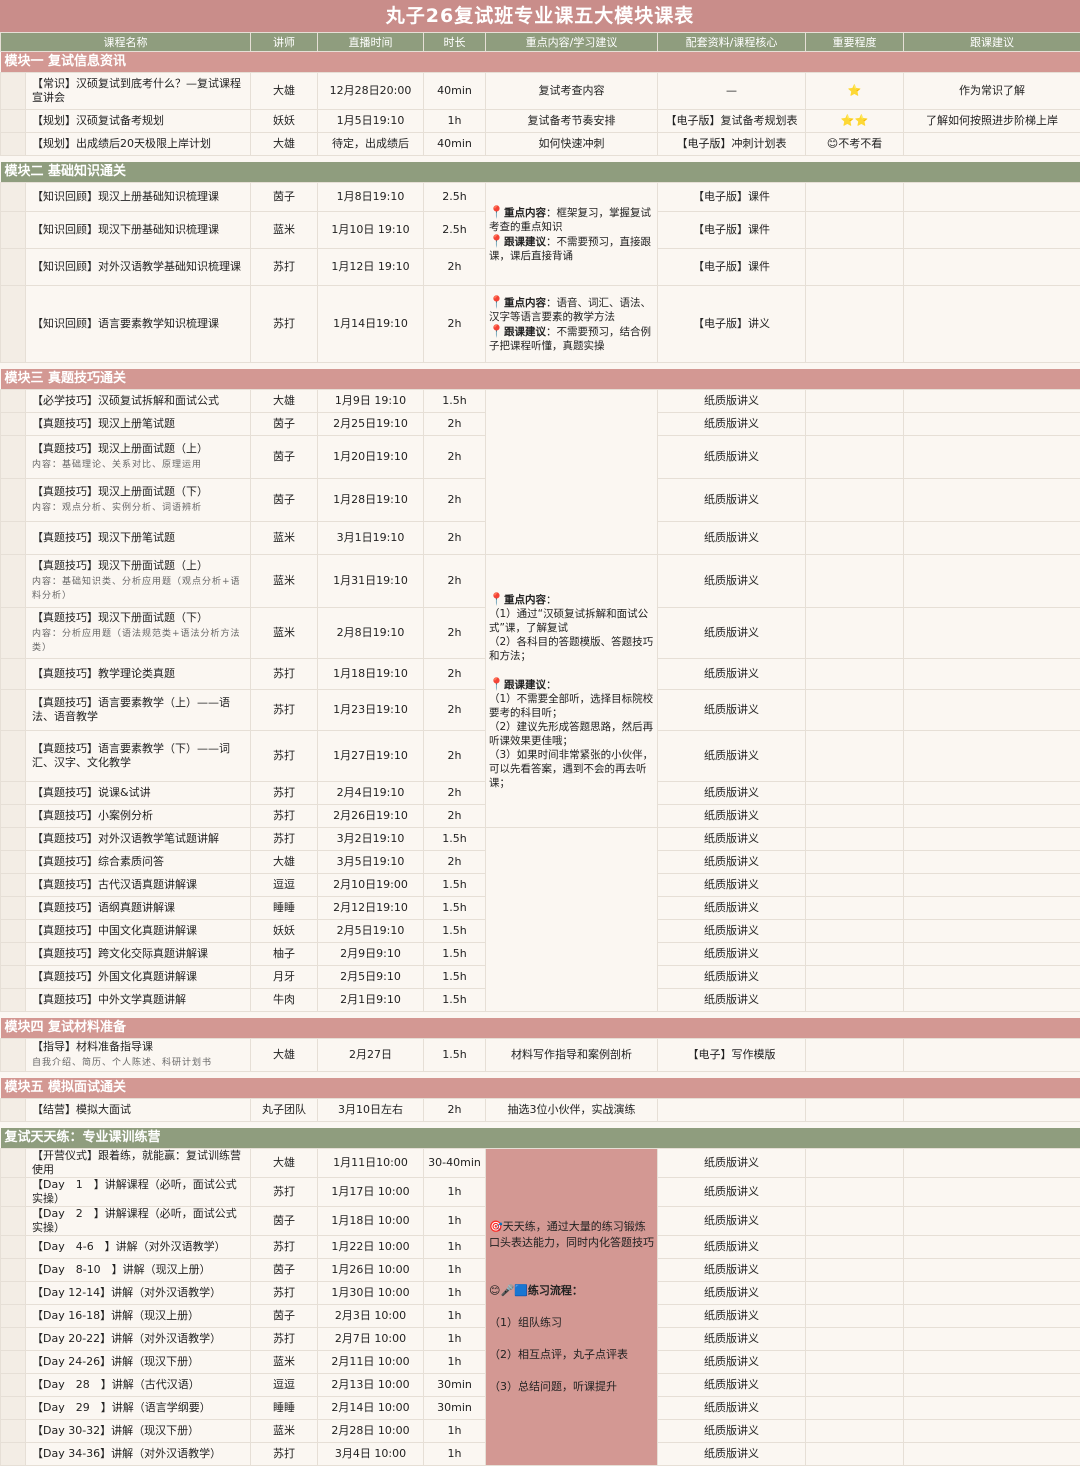 The height and width of the screenshot is (1466, 1080). Describe the element at coordinates (284, 1362) in the screenshot. I see `teacher-cell: 蓝米` at that location.